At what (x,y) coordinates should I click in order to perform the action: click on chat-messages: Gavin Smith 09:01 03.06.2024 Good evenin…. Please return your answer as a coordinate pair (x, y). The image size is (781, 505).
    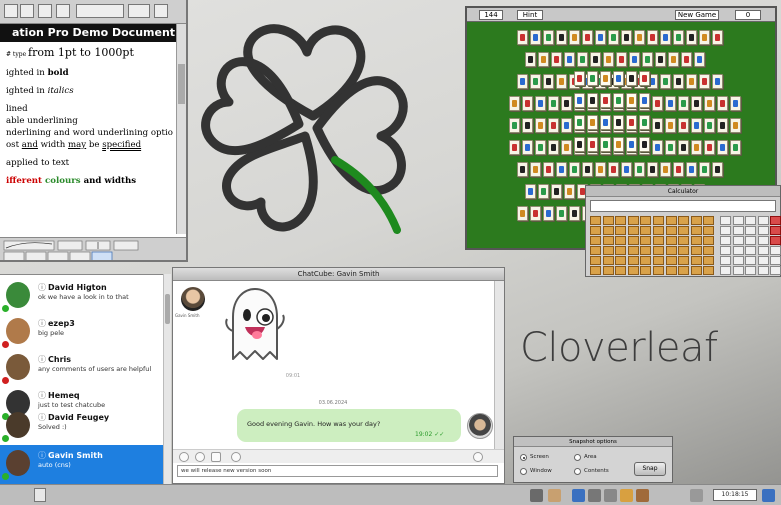
    Looking at the image, I should click on (333, 365).